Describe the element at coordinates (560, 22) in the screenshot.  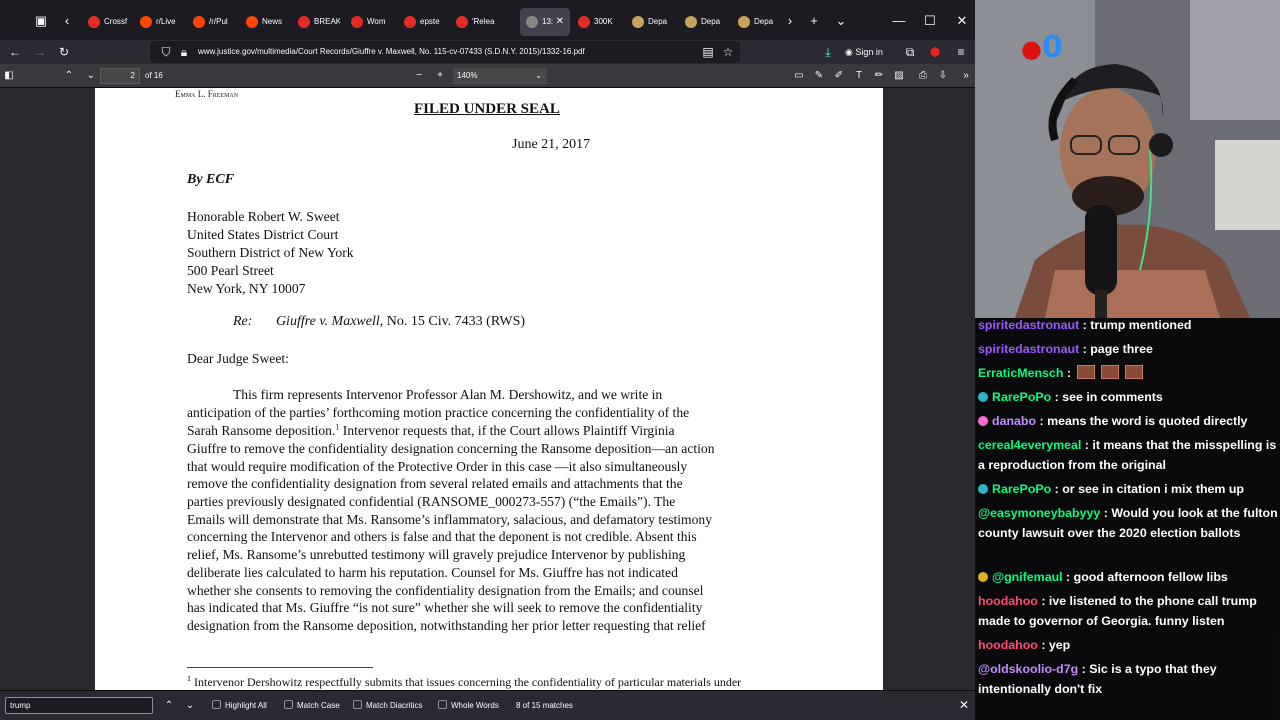
I see `close-tab-icon: ✕` at that location.